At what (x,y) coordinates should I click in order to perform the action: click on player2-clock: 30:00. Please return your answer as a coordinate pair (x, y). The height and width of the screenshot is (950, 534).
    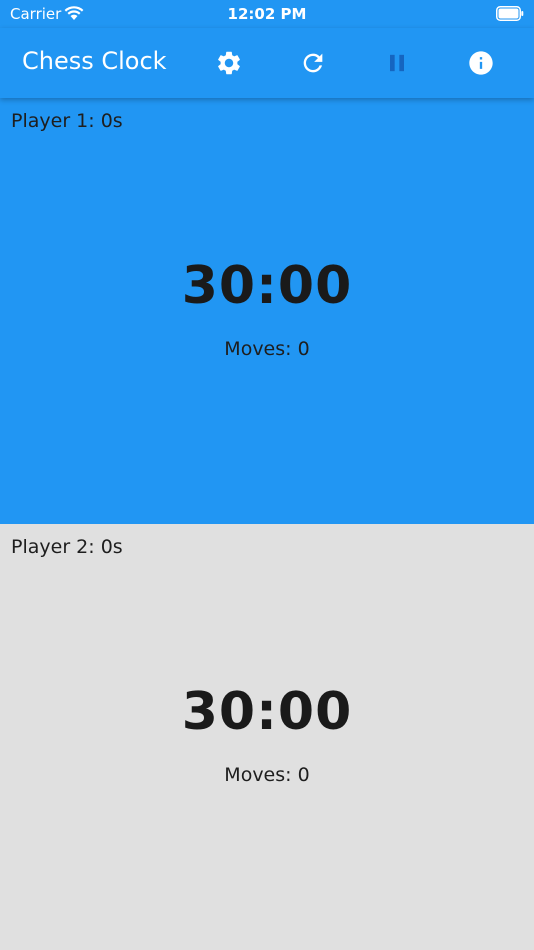
    Looking at the image, I should click on (267, 712).